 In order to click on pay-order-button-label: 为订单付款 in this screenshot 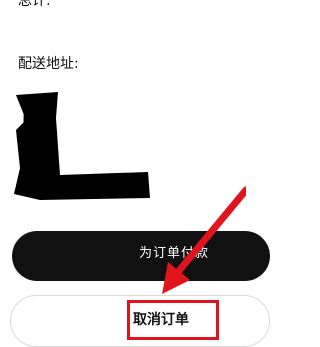, I will do `click(174, 253)`.